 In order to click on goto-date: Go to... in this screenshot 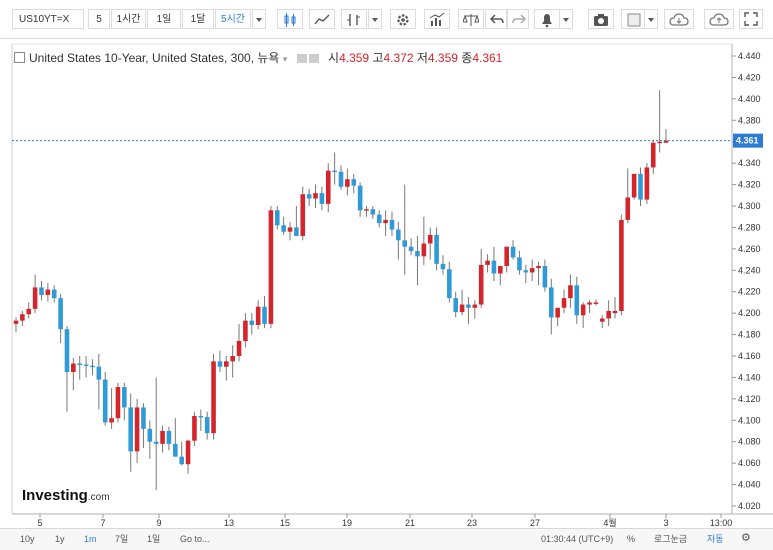, I will do `click(195, 539)`.